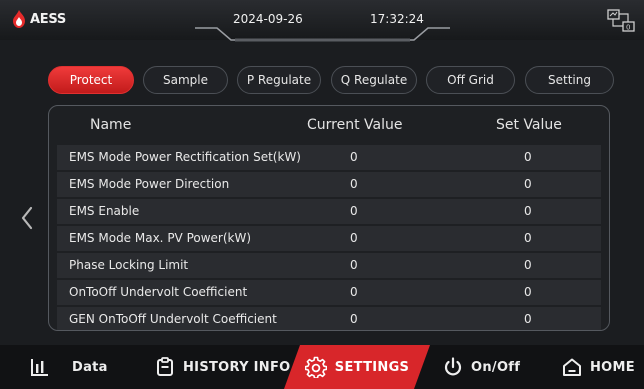  What do you see at coordinates (104, 211) in the screenshot?
I see `row-name: EMS Enable` at bounding box center [104, 211].